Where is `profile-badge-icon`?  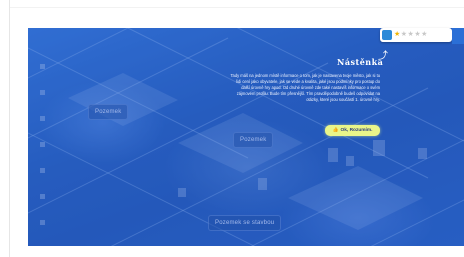 profile-badge-icon is located at coordinates (387, 35).